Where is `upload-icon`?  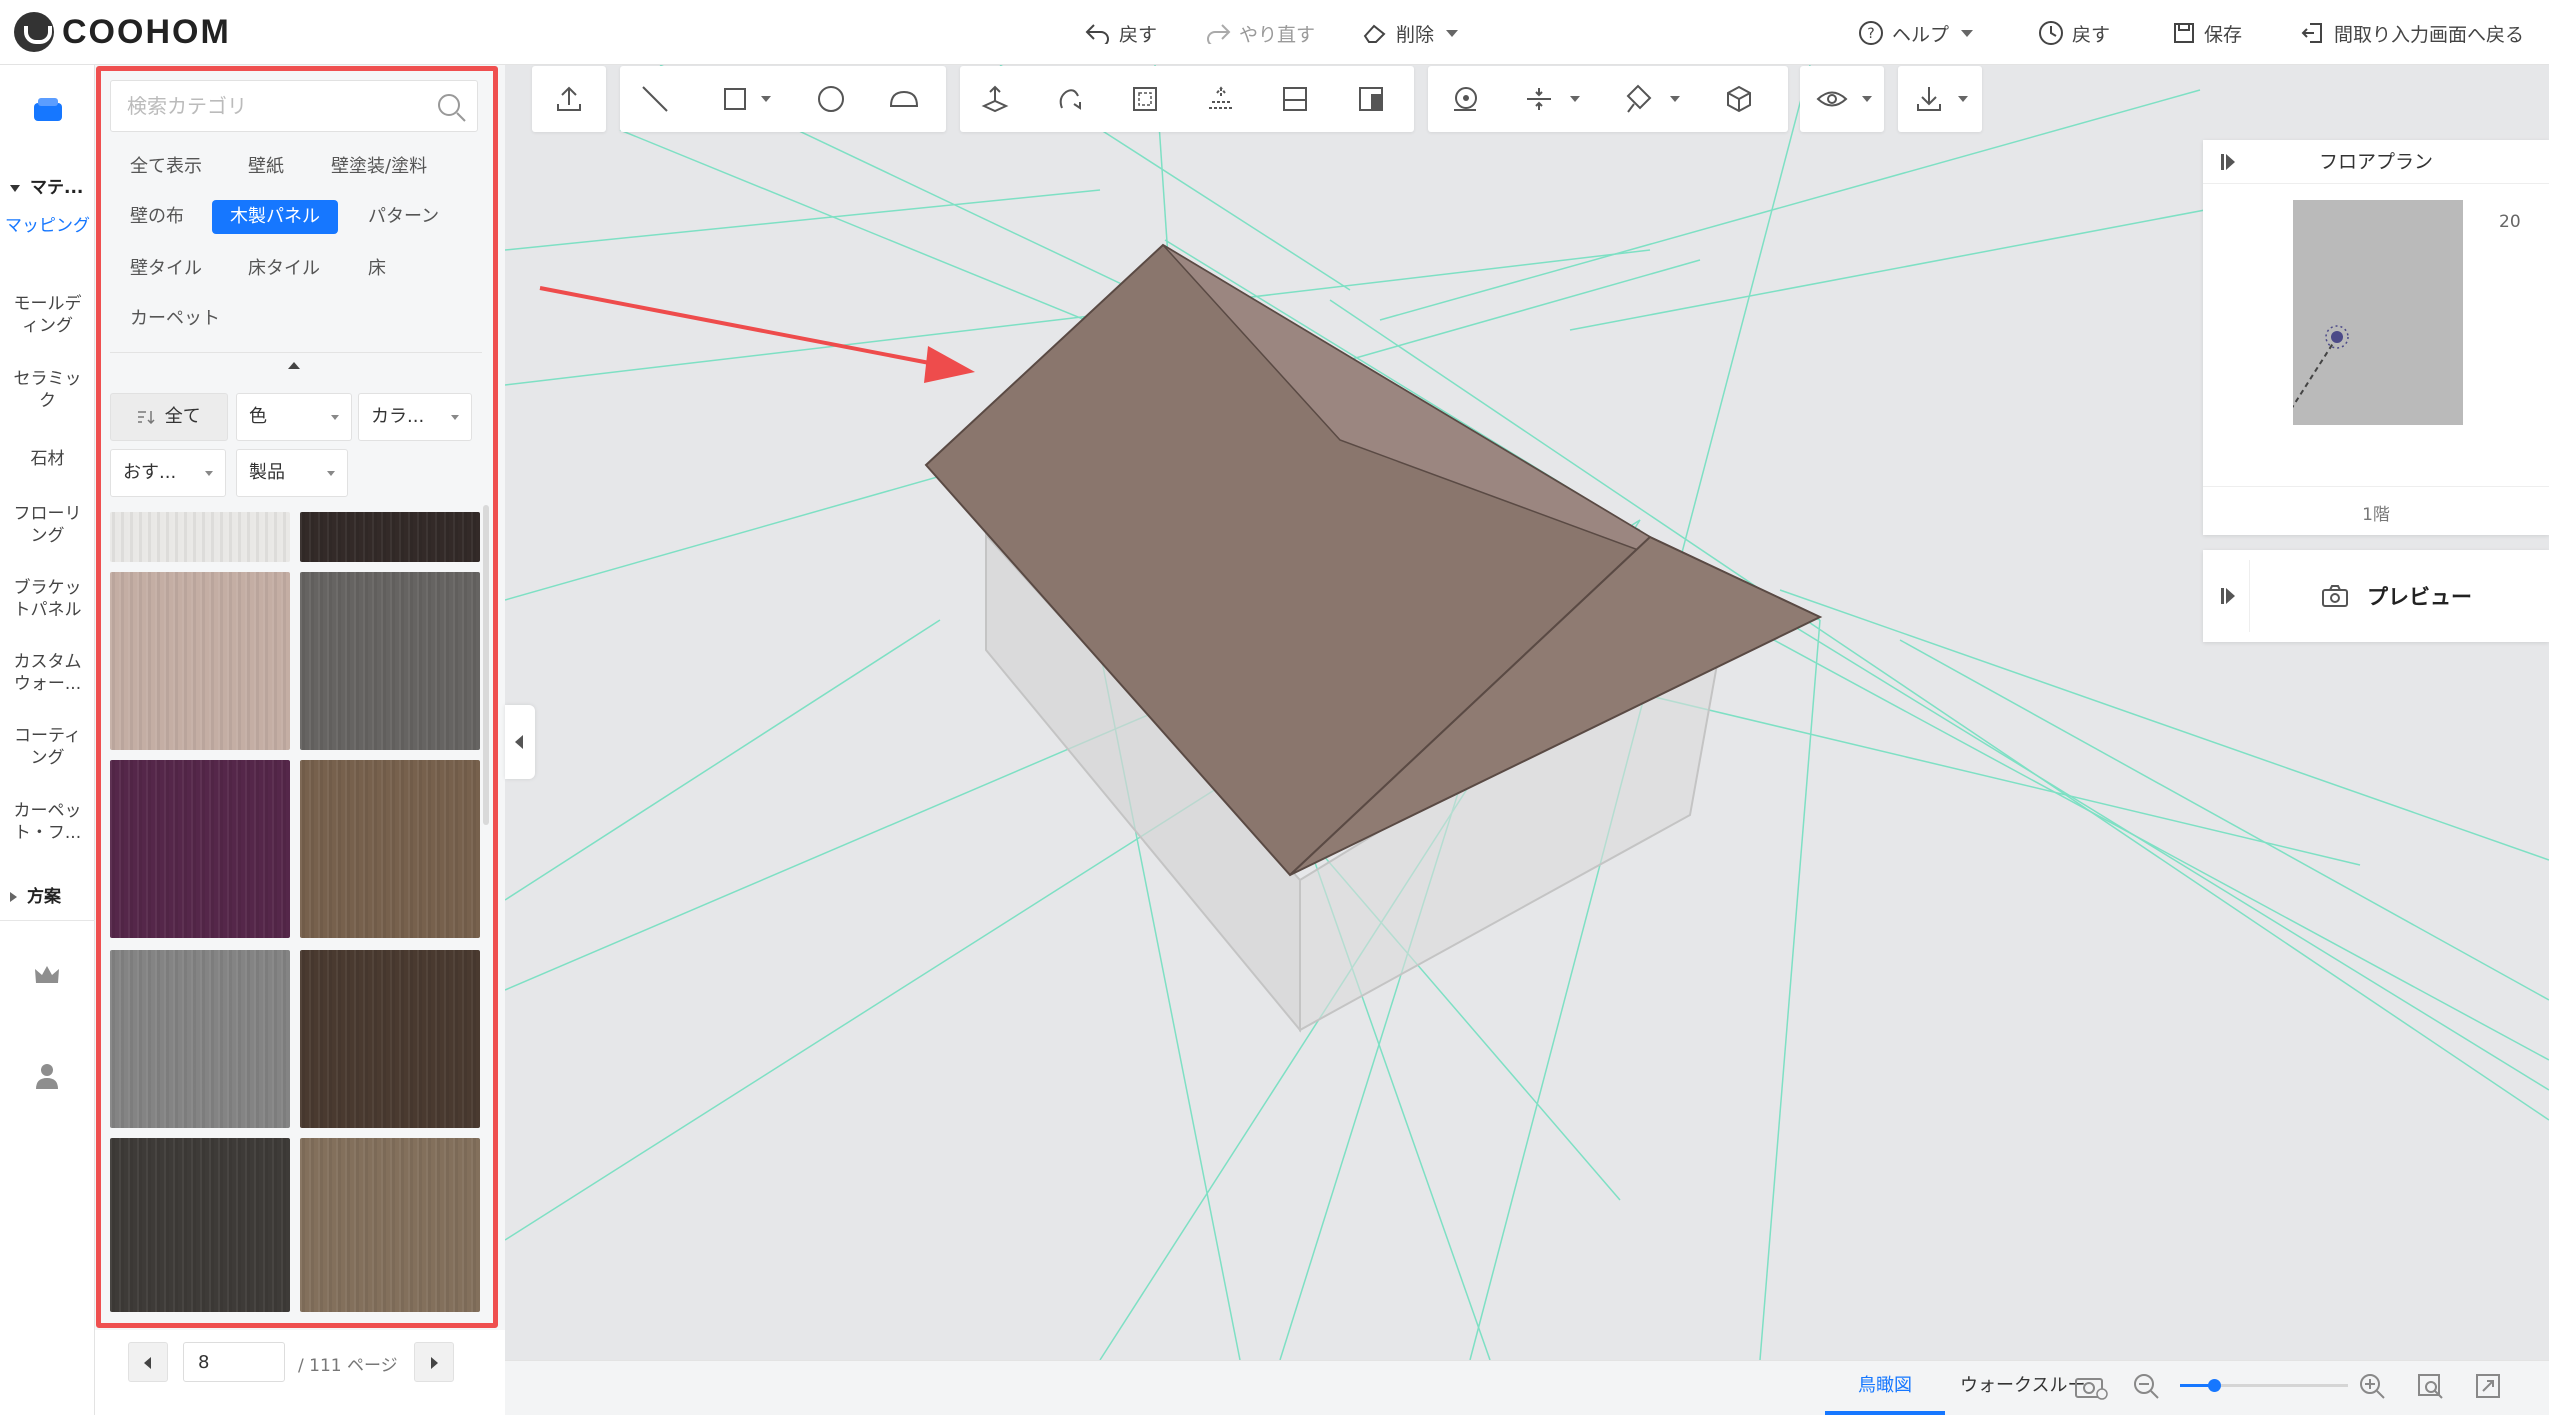
upload-icon is located at coordinates (569, 99).